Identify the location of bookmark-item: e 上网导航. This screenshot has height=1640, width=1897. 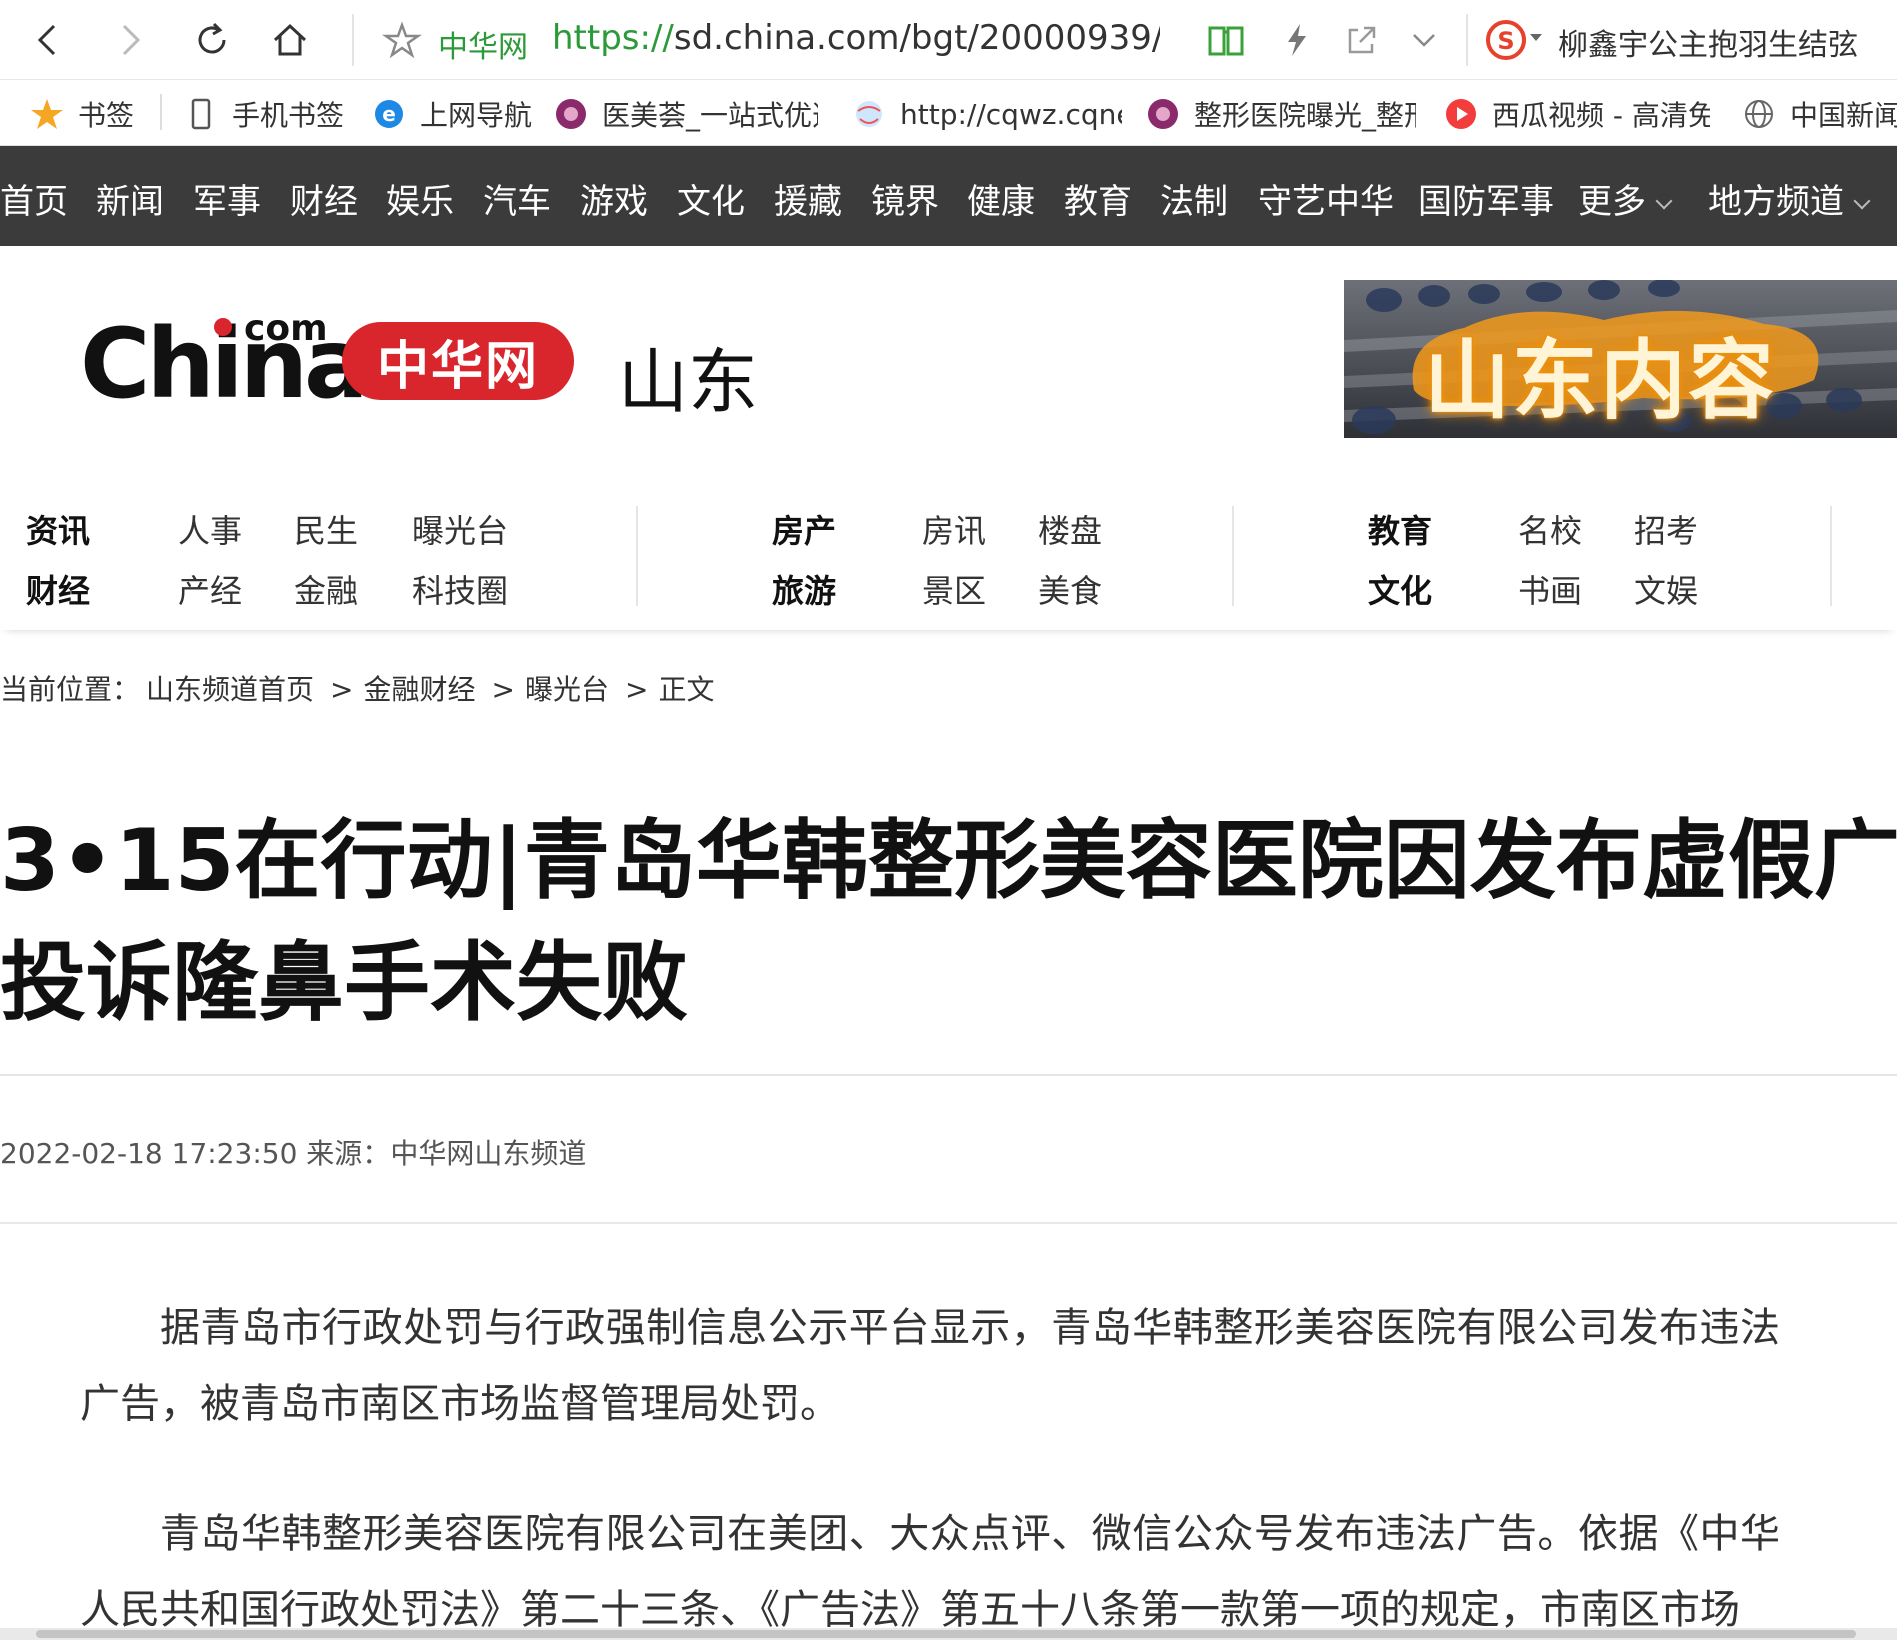
(452, 114).